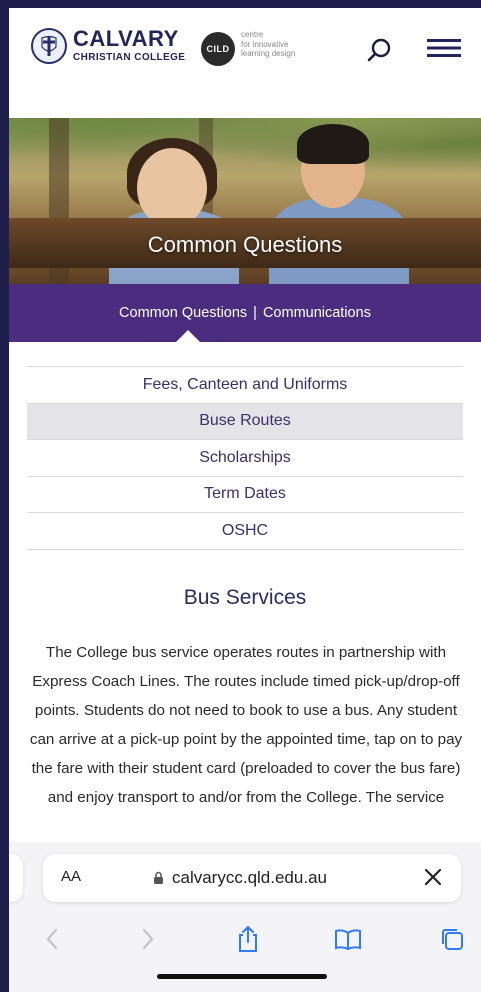 This screenshot has width=481, height=992. Describe the element at coordinates (317, 313) in the screenshot. I see `subnav-communications: Communications` at that location.